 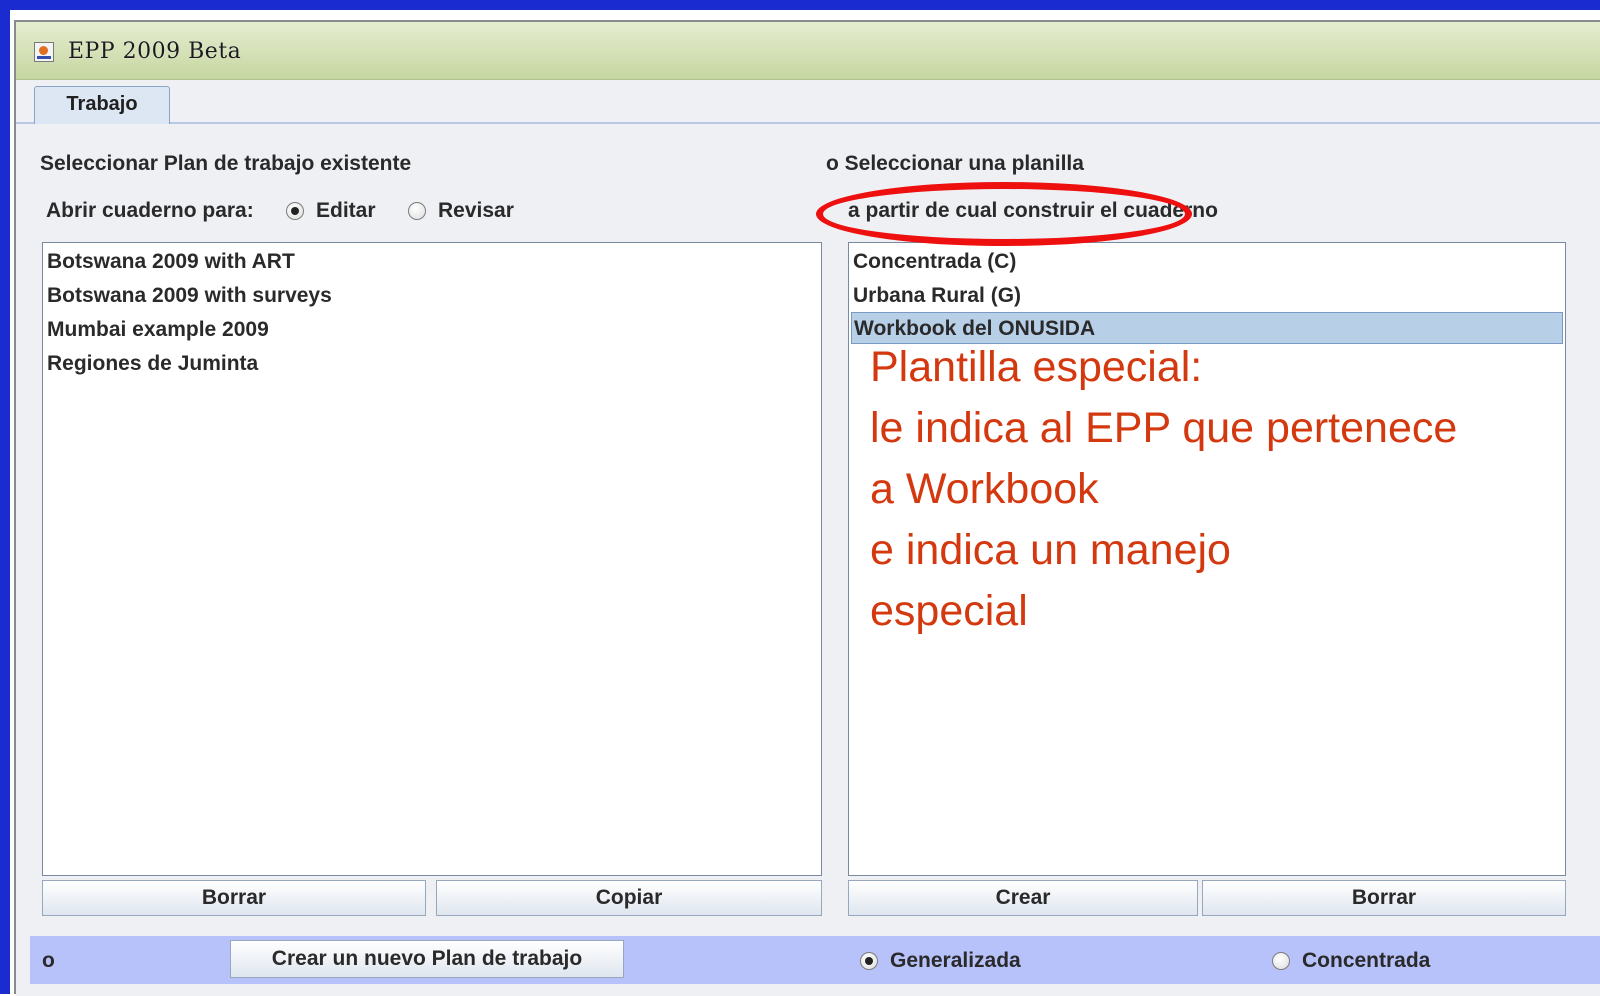 I want to click on existing-plan-heading: Seleccionar Plan de trabajo existente, so click(x=226, y=163).